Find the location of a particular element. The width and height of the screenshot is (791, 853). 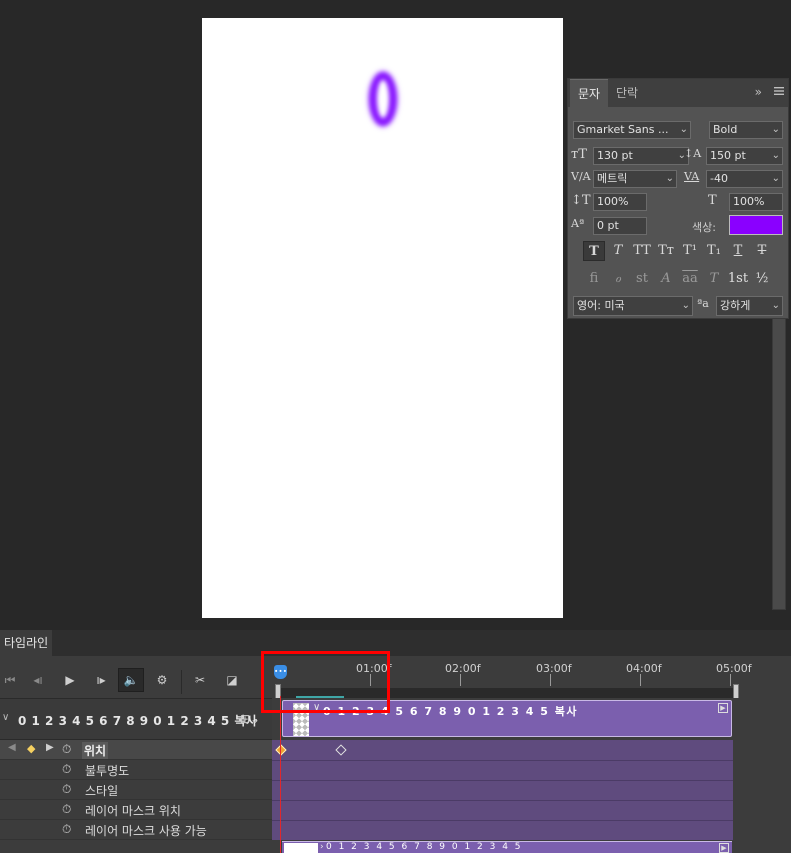

property-label: 레이어 마스크 사용 가능 is located at coordinates (146, 831).